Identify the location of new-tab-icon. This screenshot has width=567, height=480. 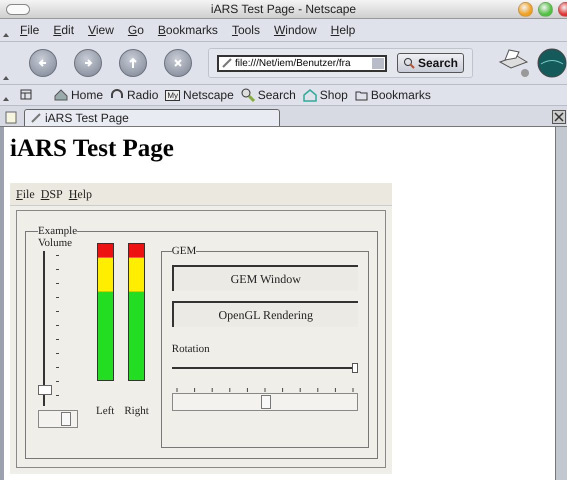
(11, 117).